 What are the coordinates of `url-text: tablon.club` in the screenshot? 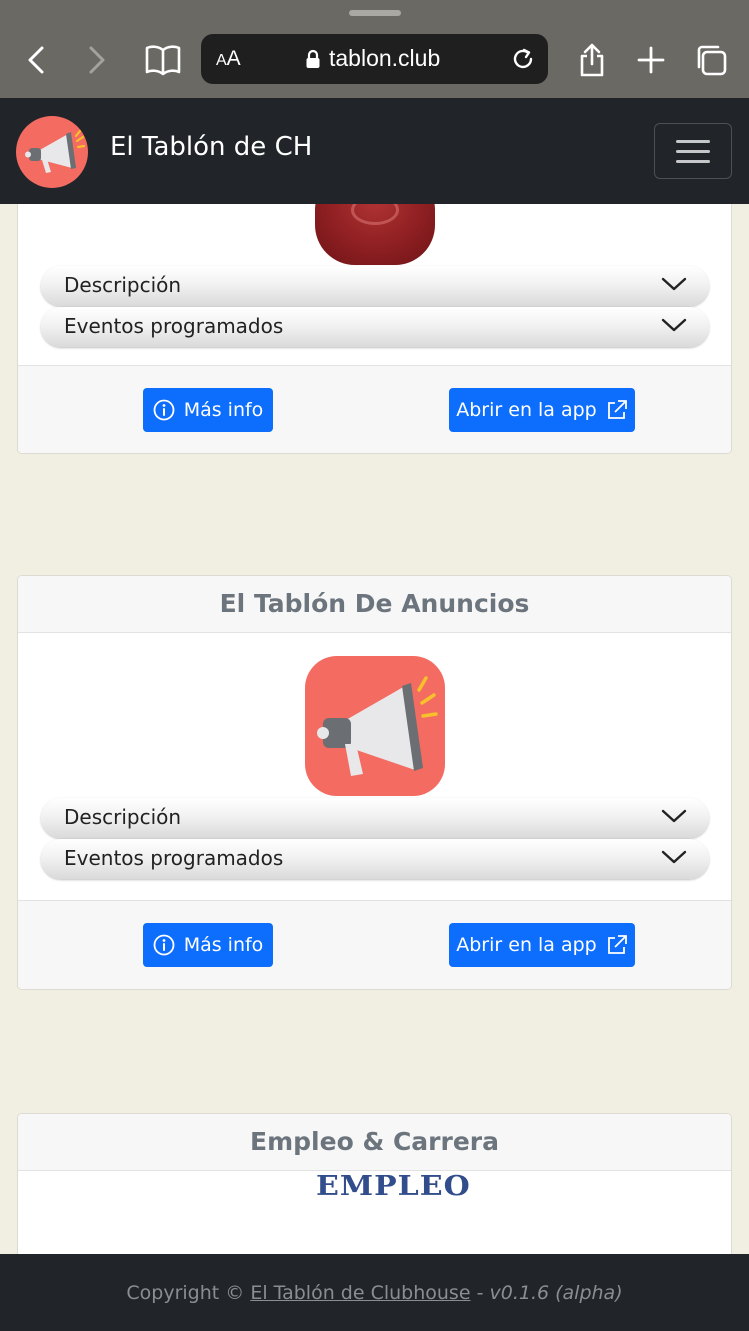 It's located at (385, 58).